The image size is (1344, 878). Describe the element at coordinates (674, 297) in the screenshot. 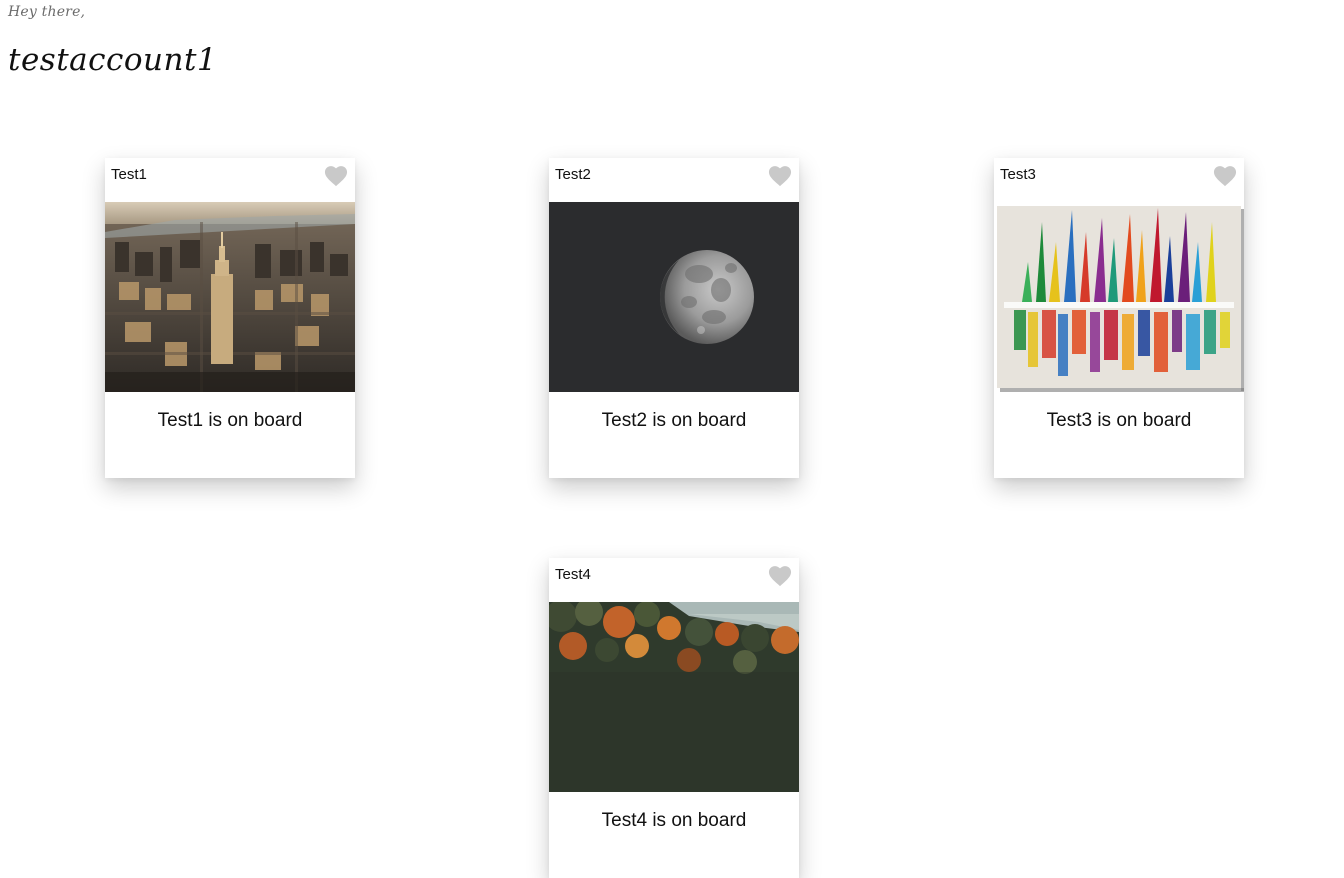

I see `moon-image` at that location.